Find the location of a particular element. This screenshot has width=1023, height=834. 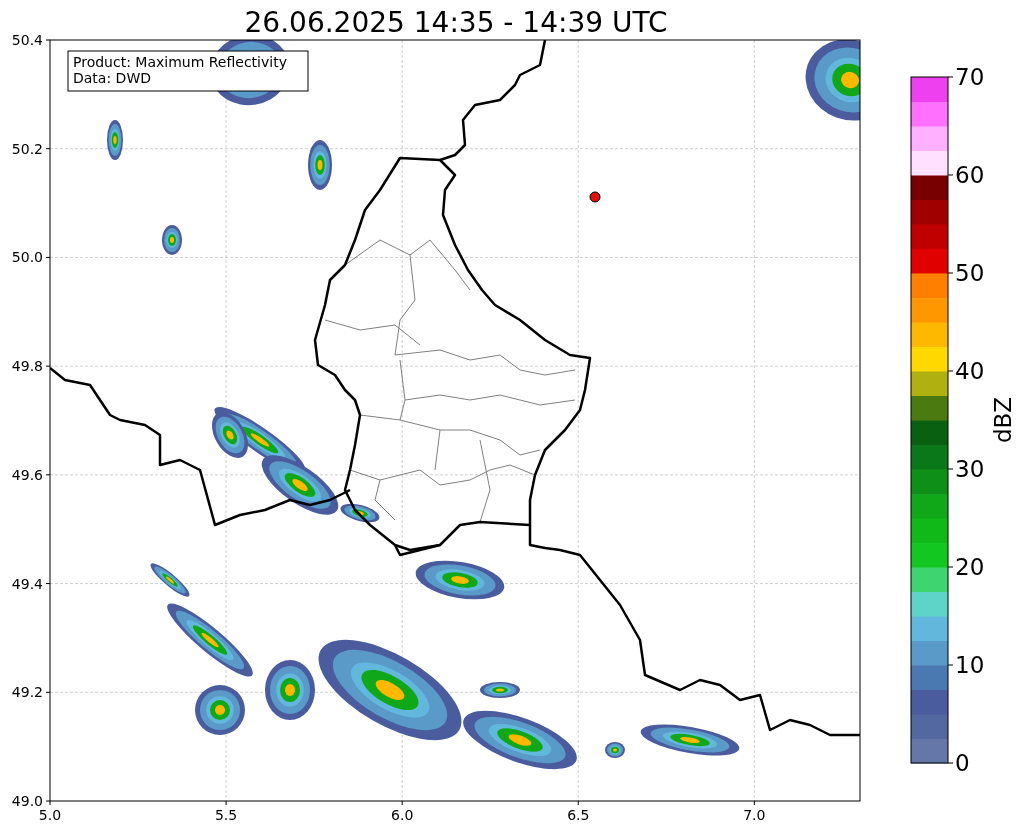

y-tick-label: 49.6 is located at coordinates (27, 474).